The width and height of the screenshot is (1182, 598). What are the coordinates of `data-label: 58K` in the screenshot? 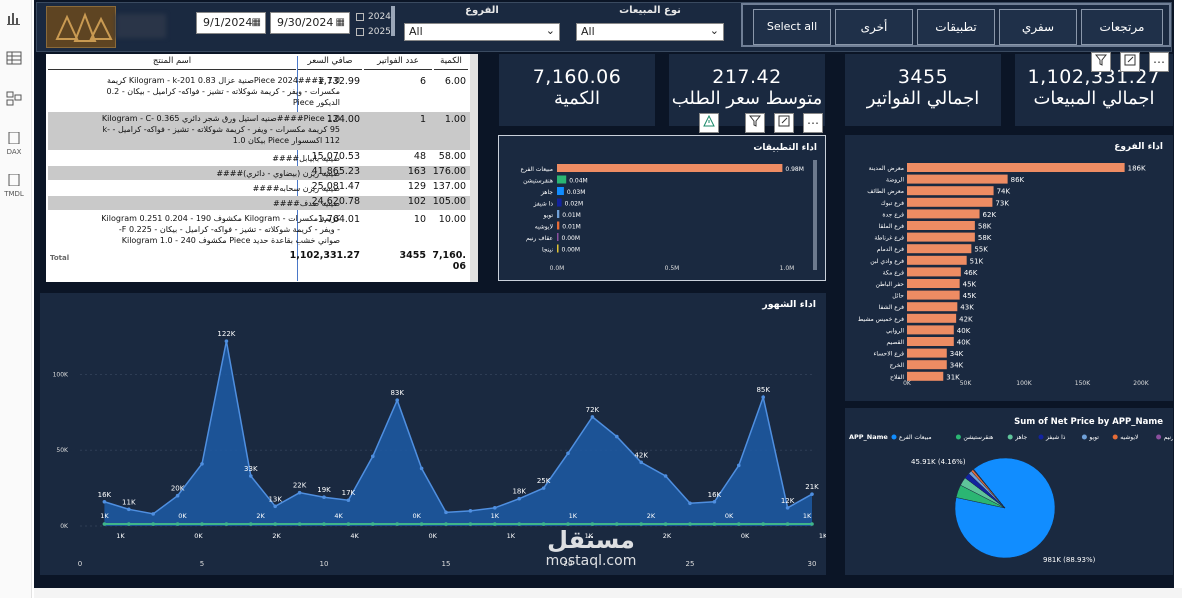 It's located at (985, 238).